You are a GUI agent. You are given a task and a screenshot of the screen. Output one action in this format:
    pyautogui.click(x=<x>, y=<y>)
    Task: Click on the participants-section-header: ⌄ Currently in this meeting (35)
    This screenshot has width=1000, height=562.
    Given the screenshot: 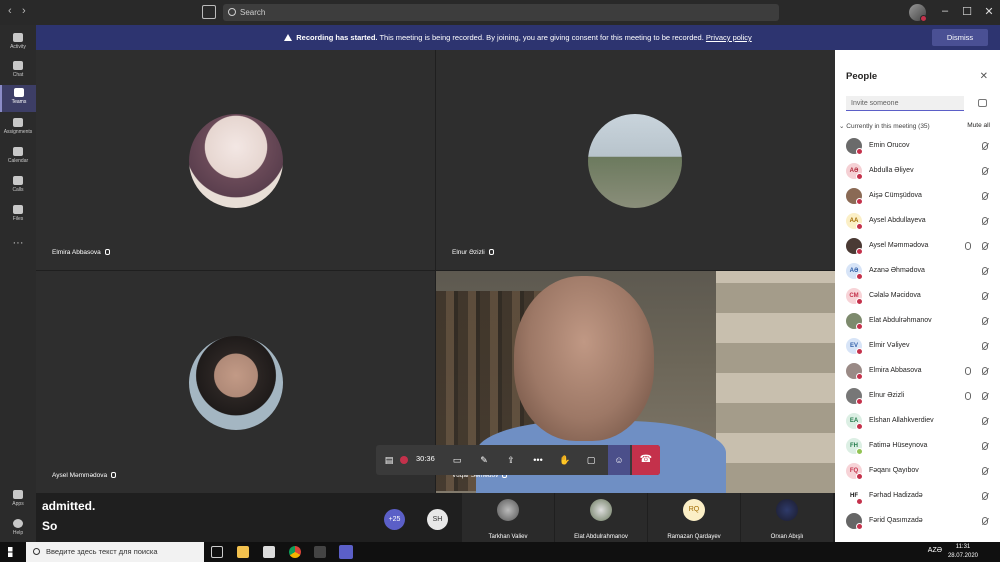 What is the action you would take?
    pyautogui.click(x=884, y=126)
    